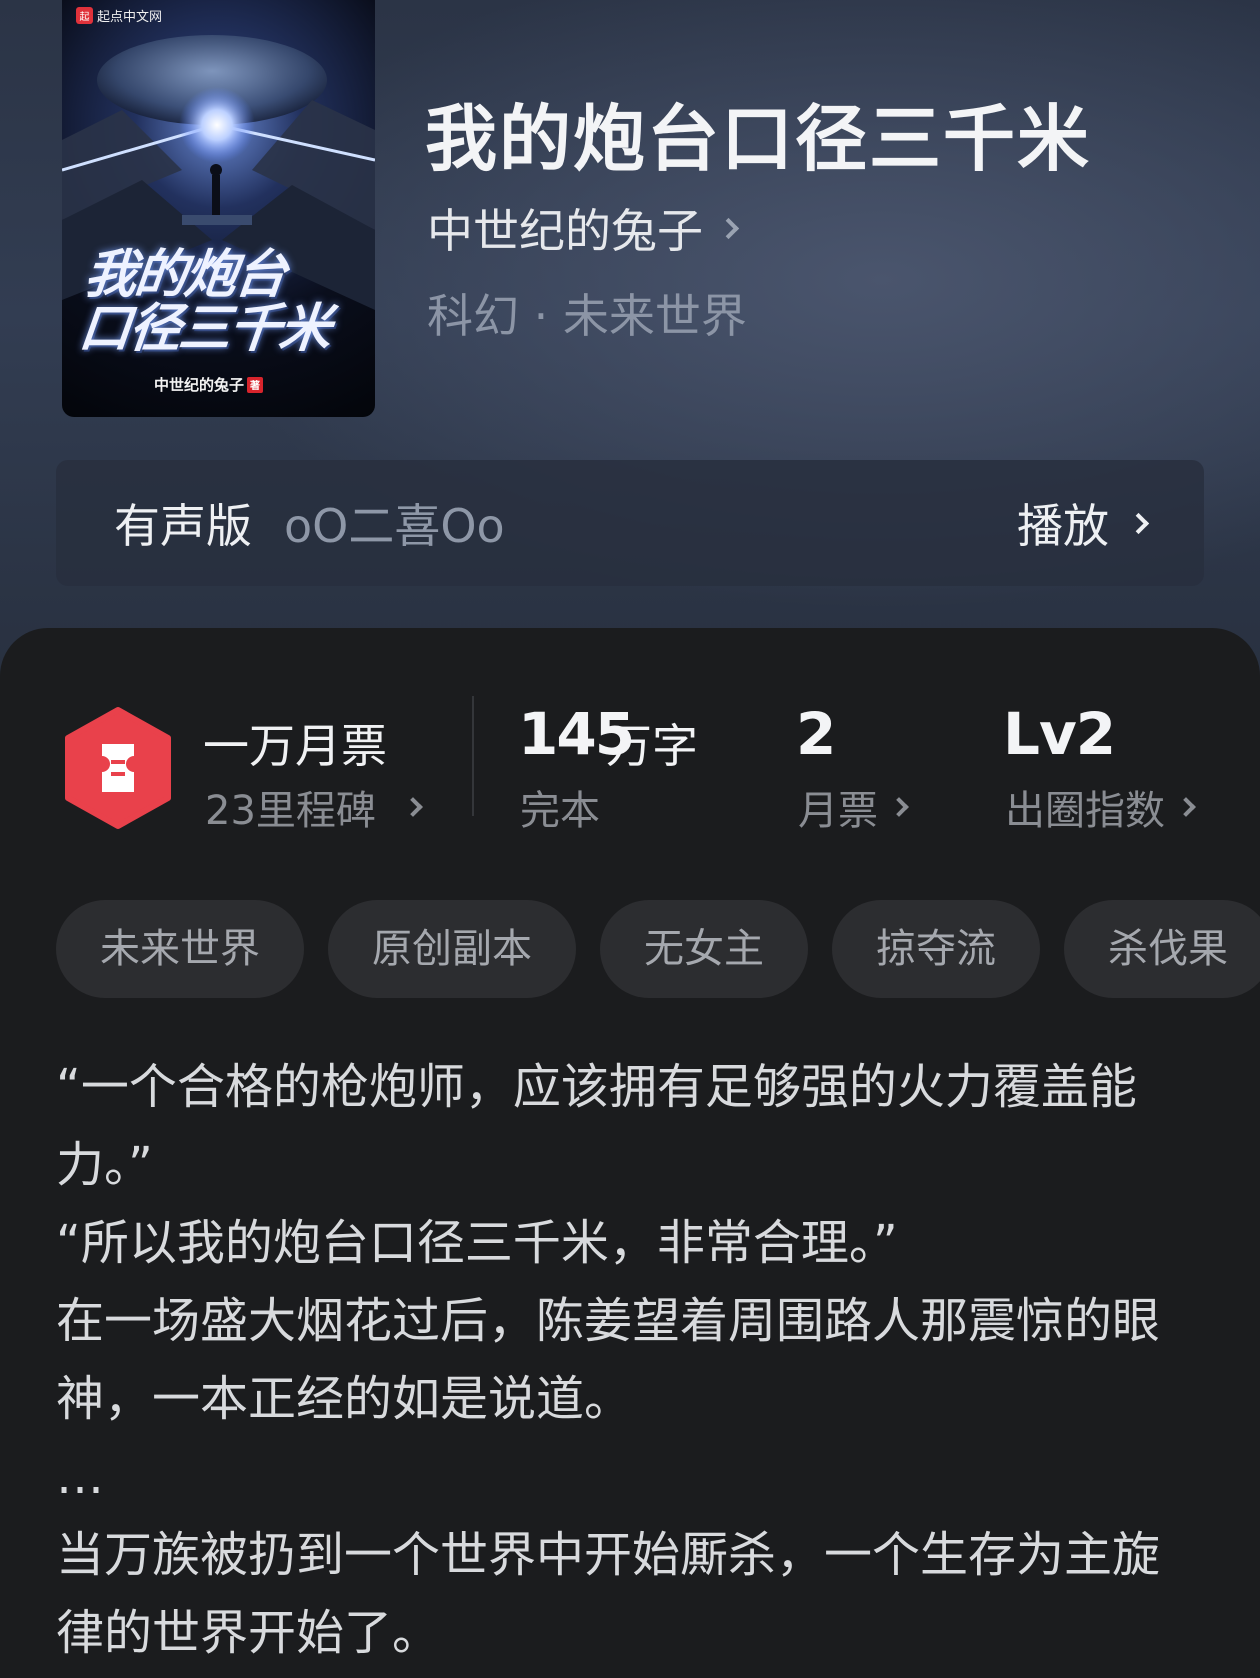  What do you see at coordinates (119, 15) in the screenshot?
I see `cover-publisher: 起 起点中文网` at bounding box center [119, 15].